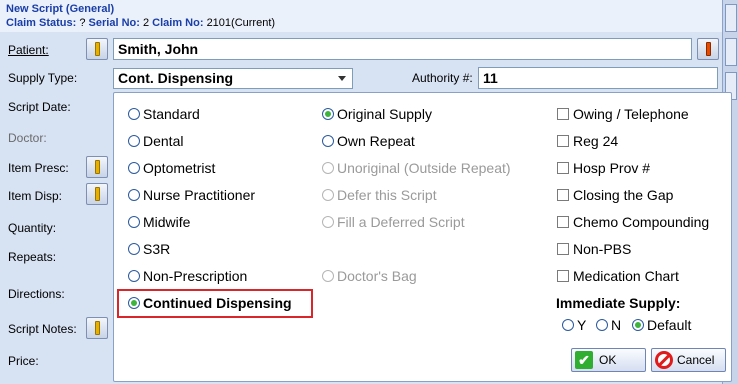 This screenshot has height=384, width=738. What do you see at coordinates (36, 294) in the screenshot?
I see `directions-label: Directions:` at bounding box center [36, 294].